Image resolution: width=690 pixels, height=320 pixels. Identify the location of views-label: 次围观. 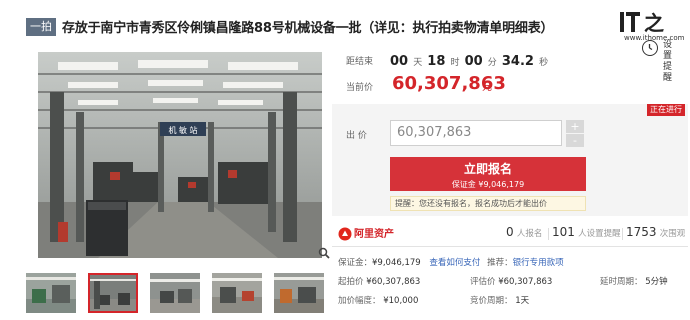
(672, 234).